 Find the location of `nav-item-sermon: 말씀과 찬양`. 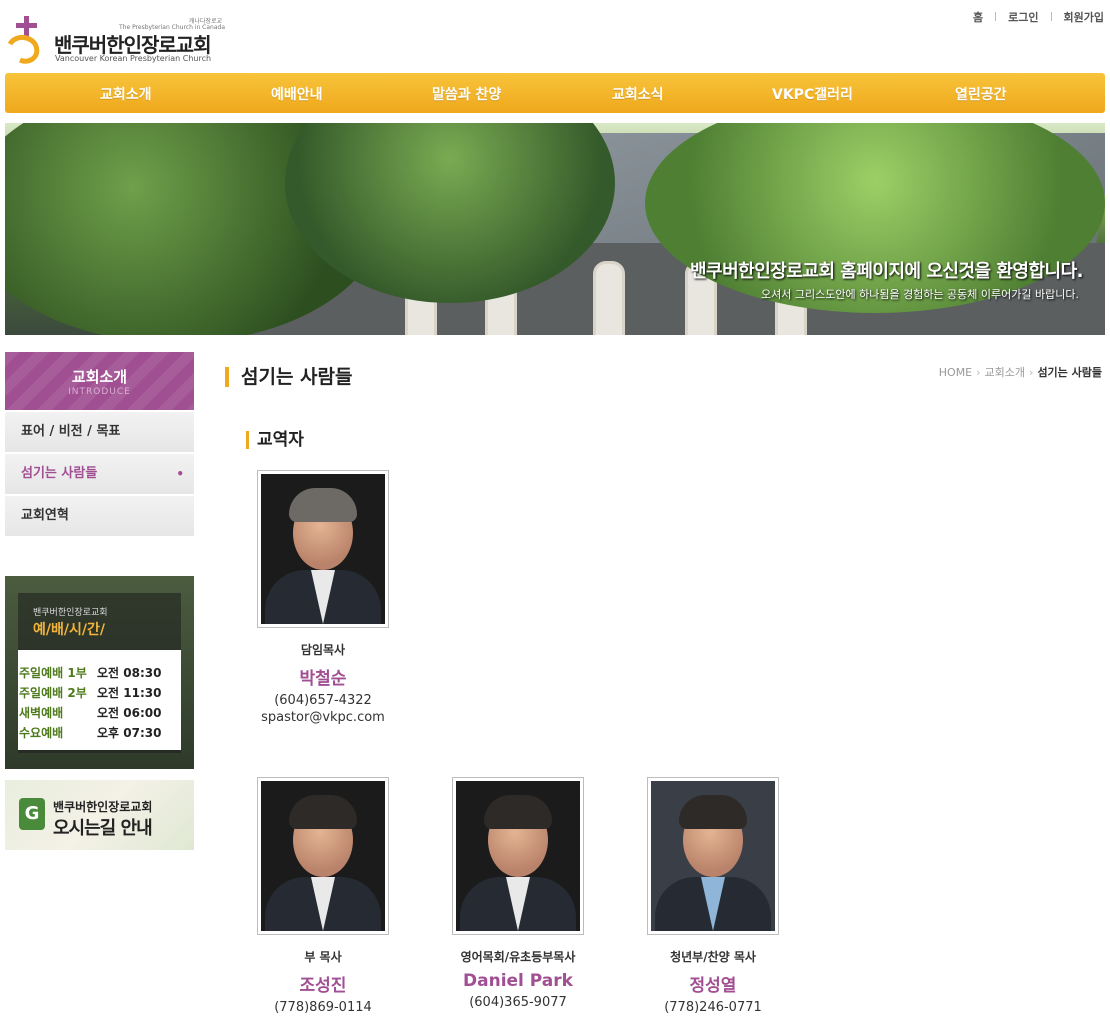

nav-item-sermon: 말씀과 찬양 is located at coordinates (466, 94).